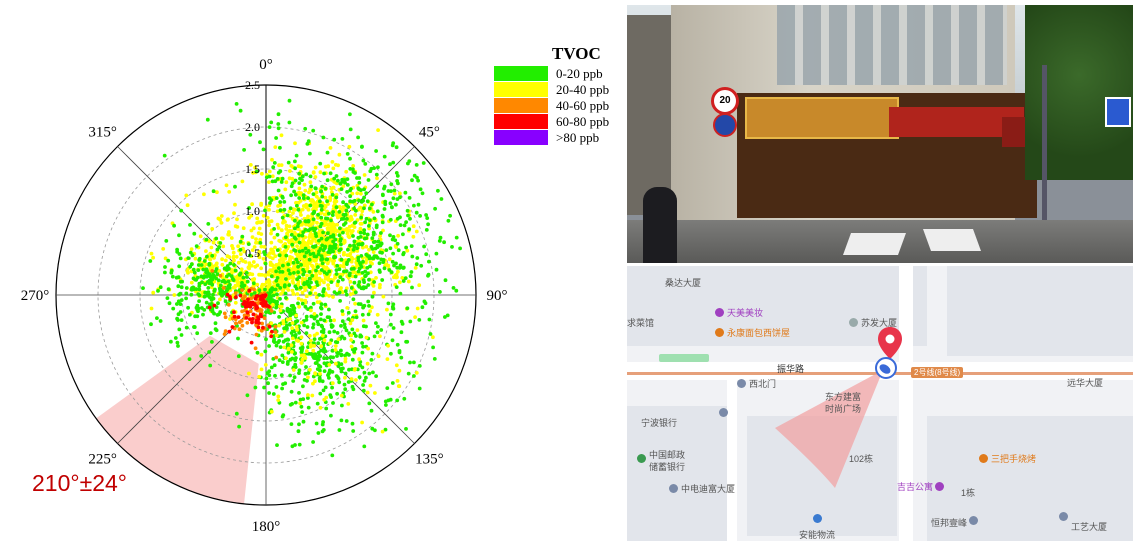 Image resolution: width=1139 pixels, height=555 pixels. What do you see at coordinates (659, 422) in the screenshot?
I see `map-label: 宁波银行` at bounding box center [659, 422].